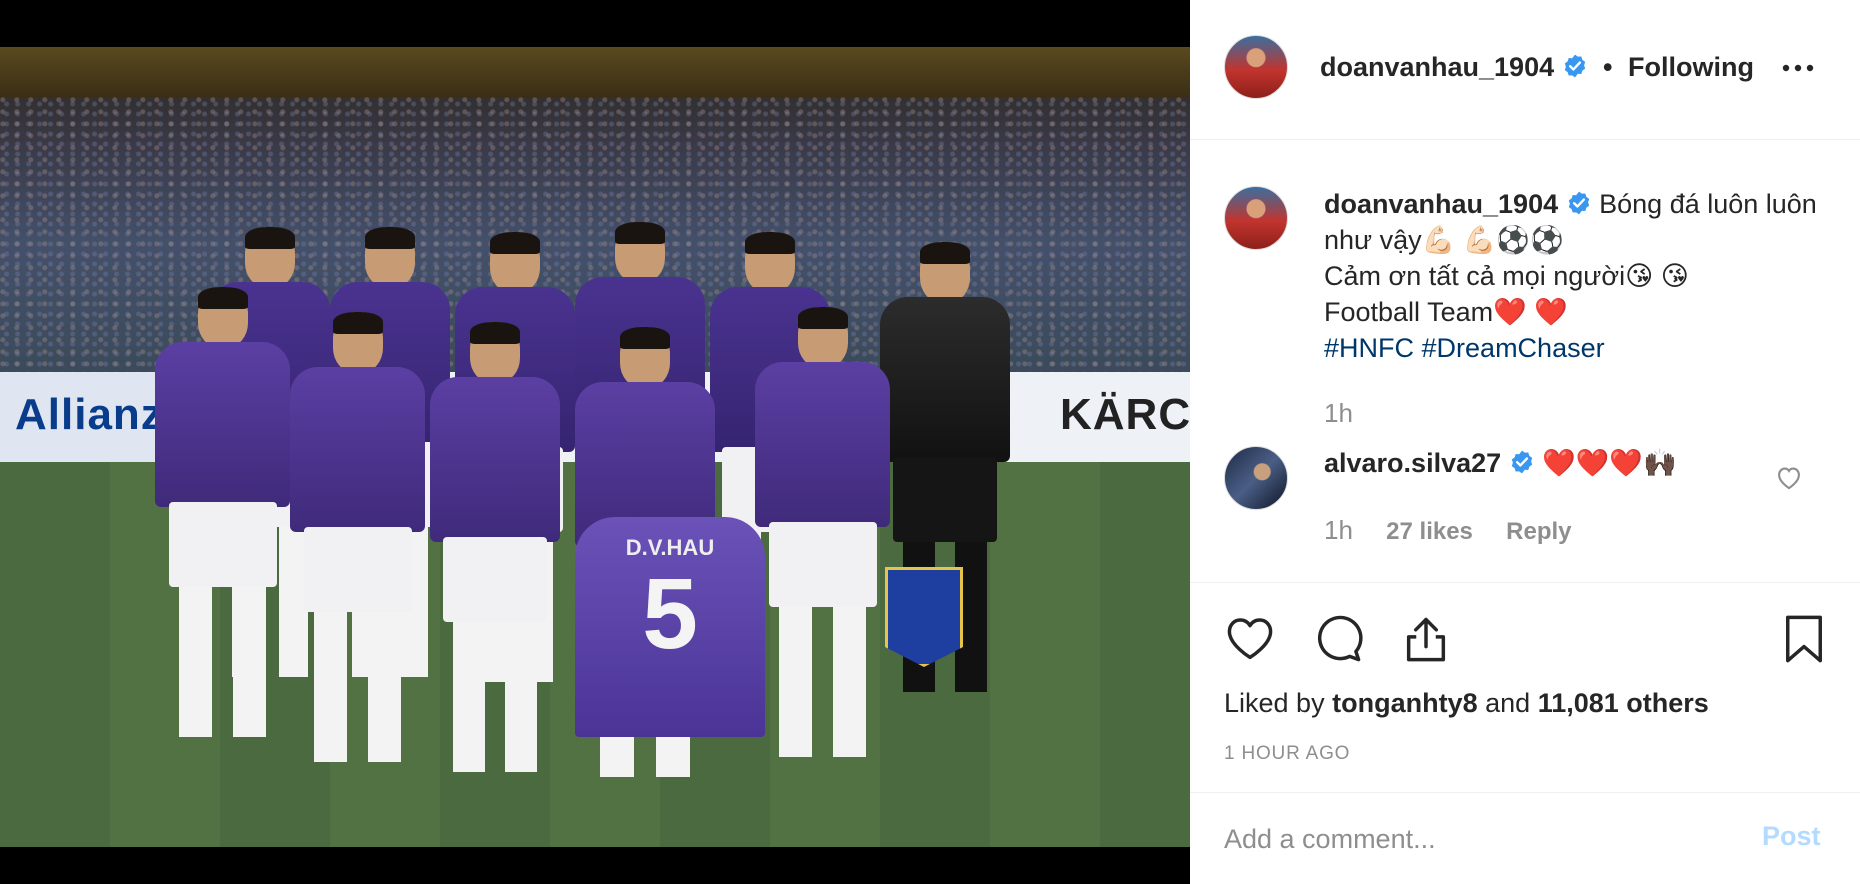 The height and width of the screenshot is (884, 1860). Describe the element at coordinates (1409, 312) in the screenshot. I see `caption-line-3: Football Team` at that location.